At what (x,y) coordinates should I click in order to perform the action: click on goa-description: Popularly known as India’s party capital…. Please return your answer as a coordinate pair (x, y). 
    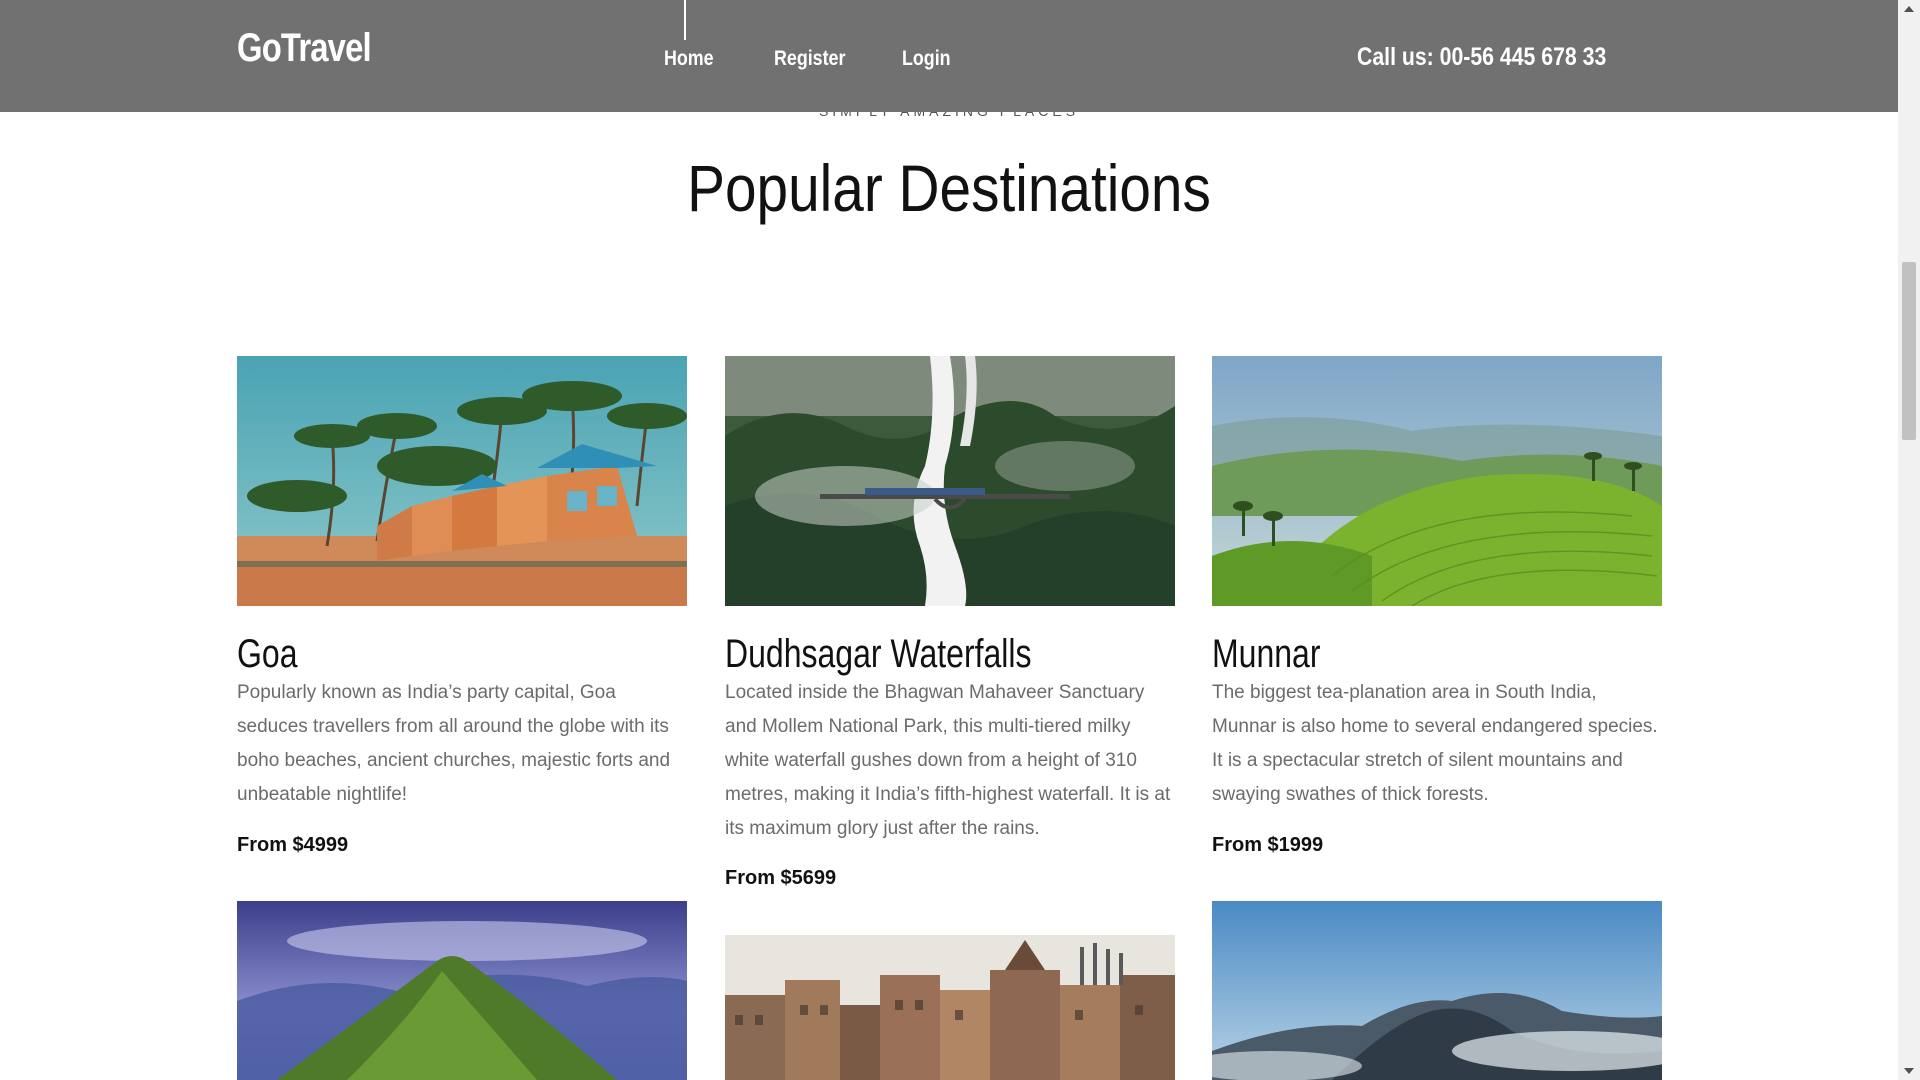
    Looking at the image, I should click on (454, 743).